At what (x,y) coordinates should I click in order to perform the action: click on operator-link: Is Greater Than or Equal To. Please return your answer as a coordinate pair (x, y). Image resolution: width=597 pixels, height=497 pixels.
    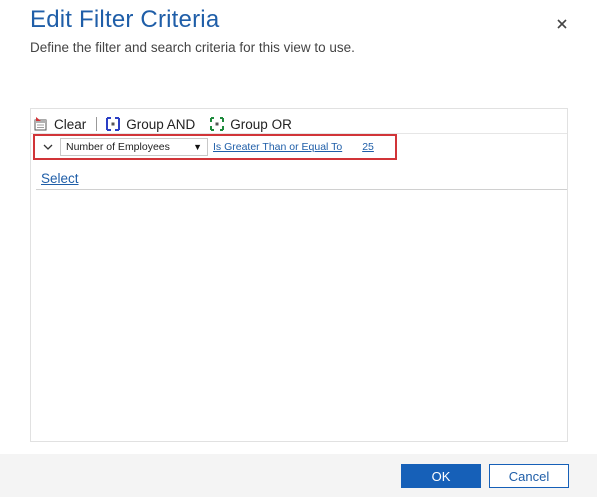
    Looking at the image, I should click on (277, 147).